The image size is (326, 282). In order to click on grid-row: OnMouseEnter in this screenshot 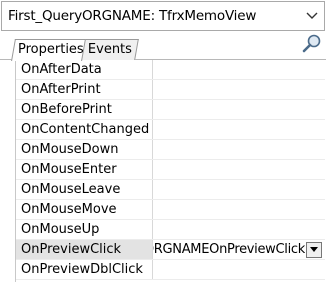, I will do `click(170, 170)`.